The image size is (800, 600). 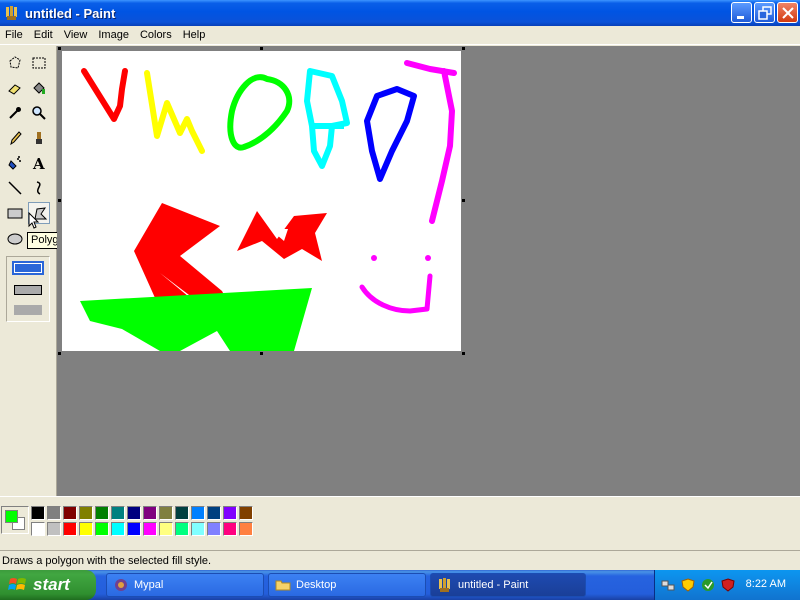 What do you see at coordinates (765, 584) in the screenshot?
I see `clock: 8:22 AM` at bounding box center [765, 584].